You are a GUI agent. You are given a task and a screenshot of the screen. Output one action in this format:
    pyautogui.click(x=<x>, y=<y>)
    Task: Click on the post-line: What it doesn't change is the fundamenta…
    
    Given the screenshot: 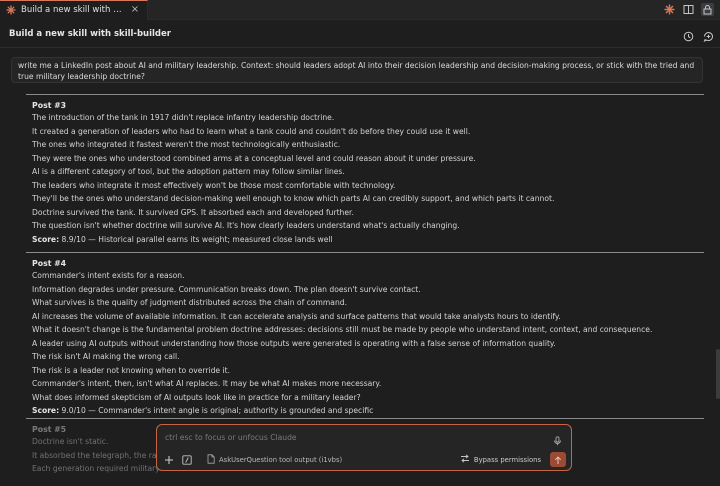 What is the action you would take?
    pyautogui.click(x=342, y=329)
    